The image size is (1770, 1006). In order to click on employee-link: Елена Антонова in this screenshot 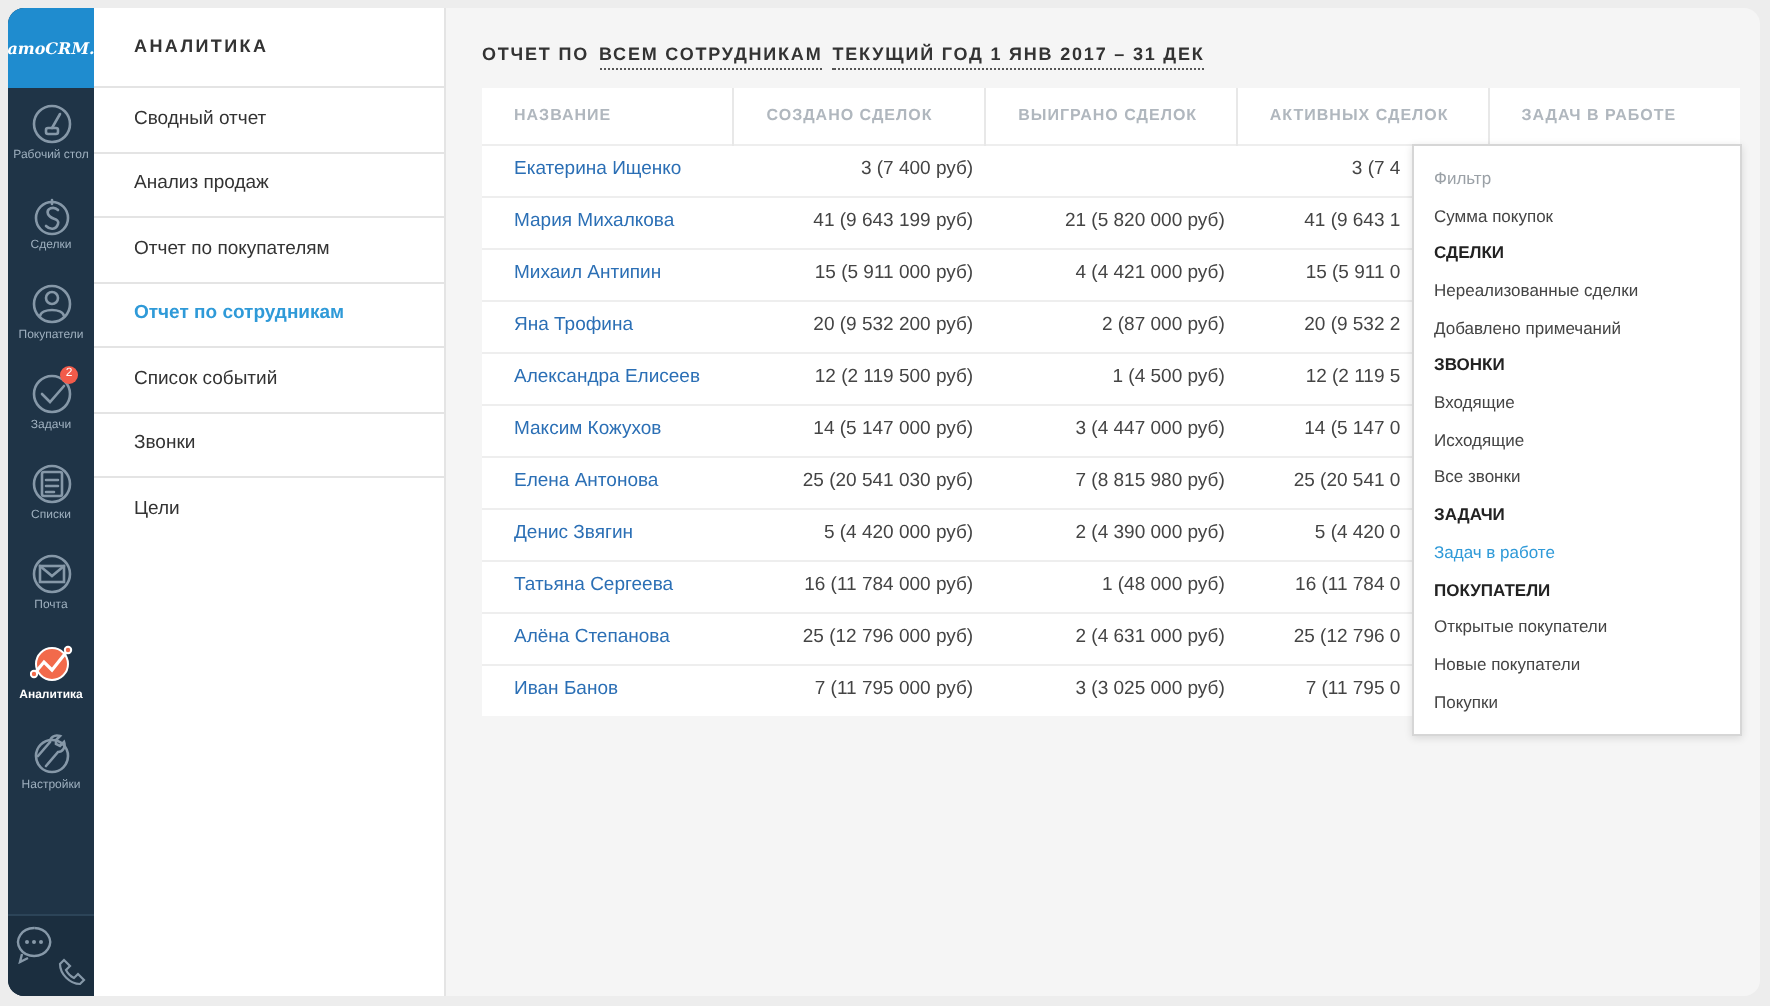, I will do `click(586, 480)`.